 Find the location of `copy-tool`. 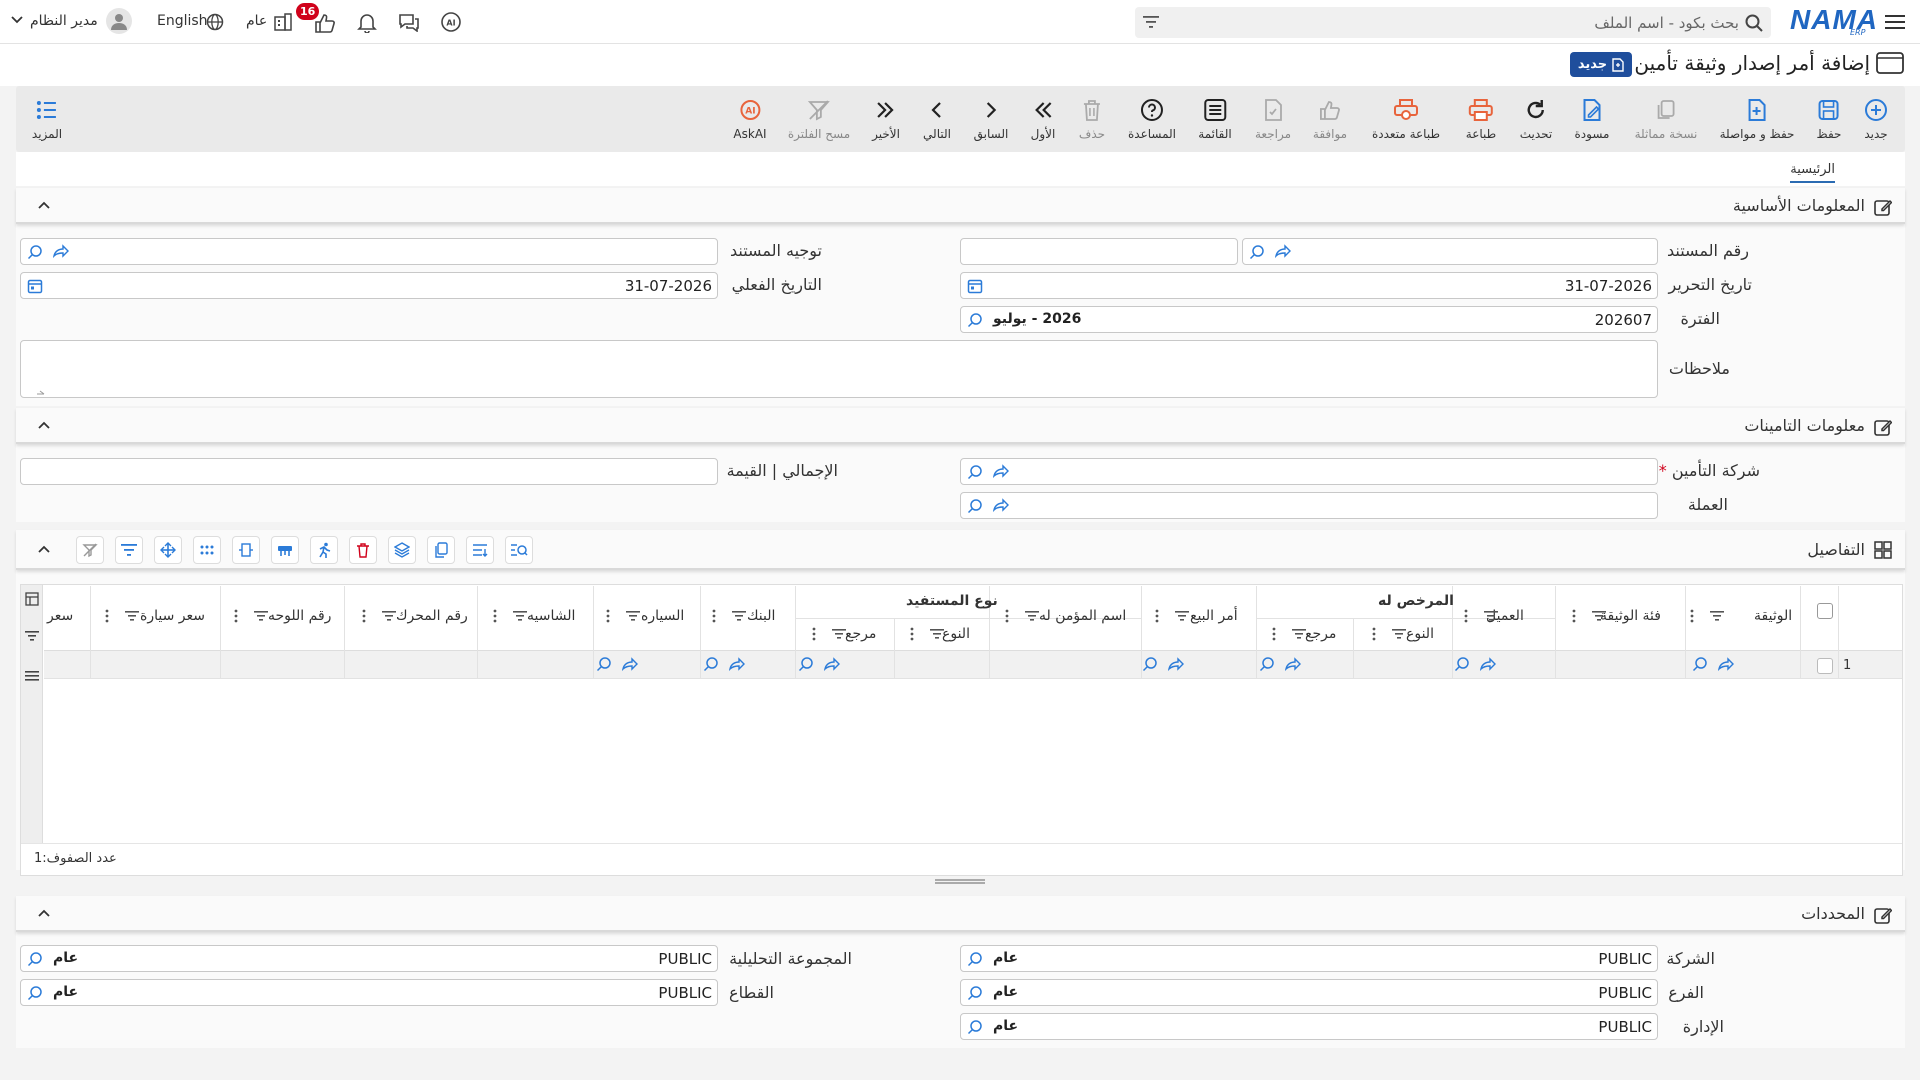

copy-tool is located at coordinates (441, 550).